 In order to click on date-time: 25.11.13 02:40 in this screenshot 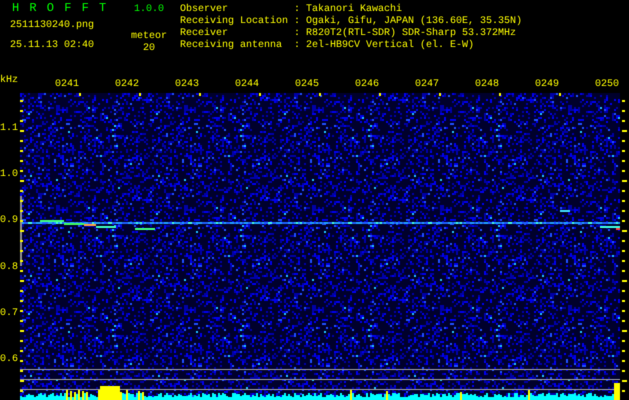, I will do `click(52, 46)`.